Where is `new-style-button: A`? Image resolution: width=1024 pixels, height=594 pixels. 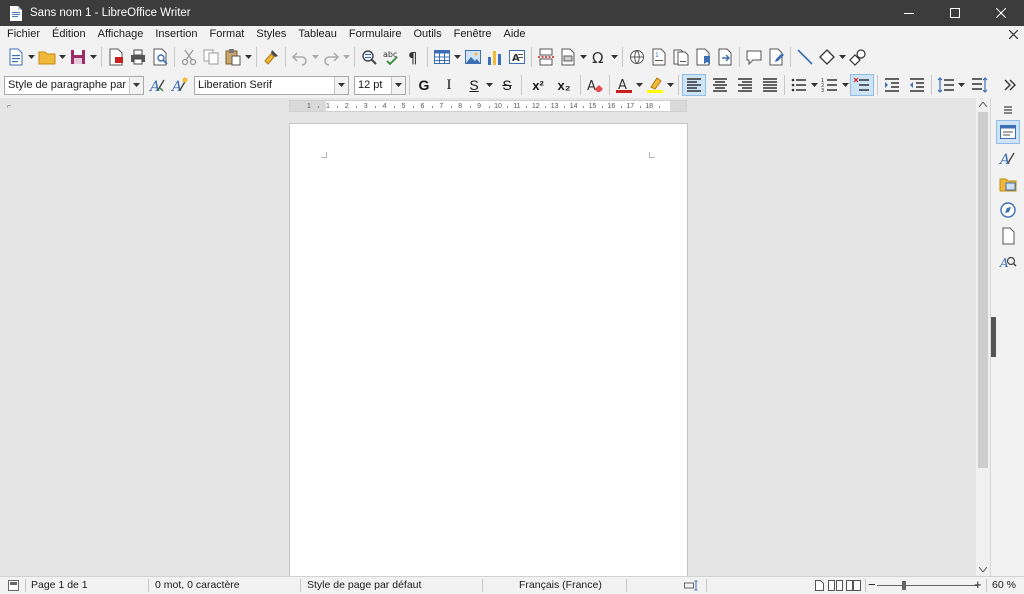 new-style-button: A is located at coordinates (180, 85).